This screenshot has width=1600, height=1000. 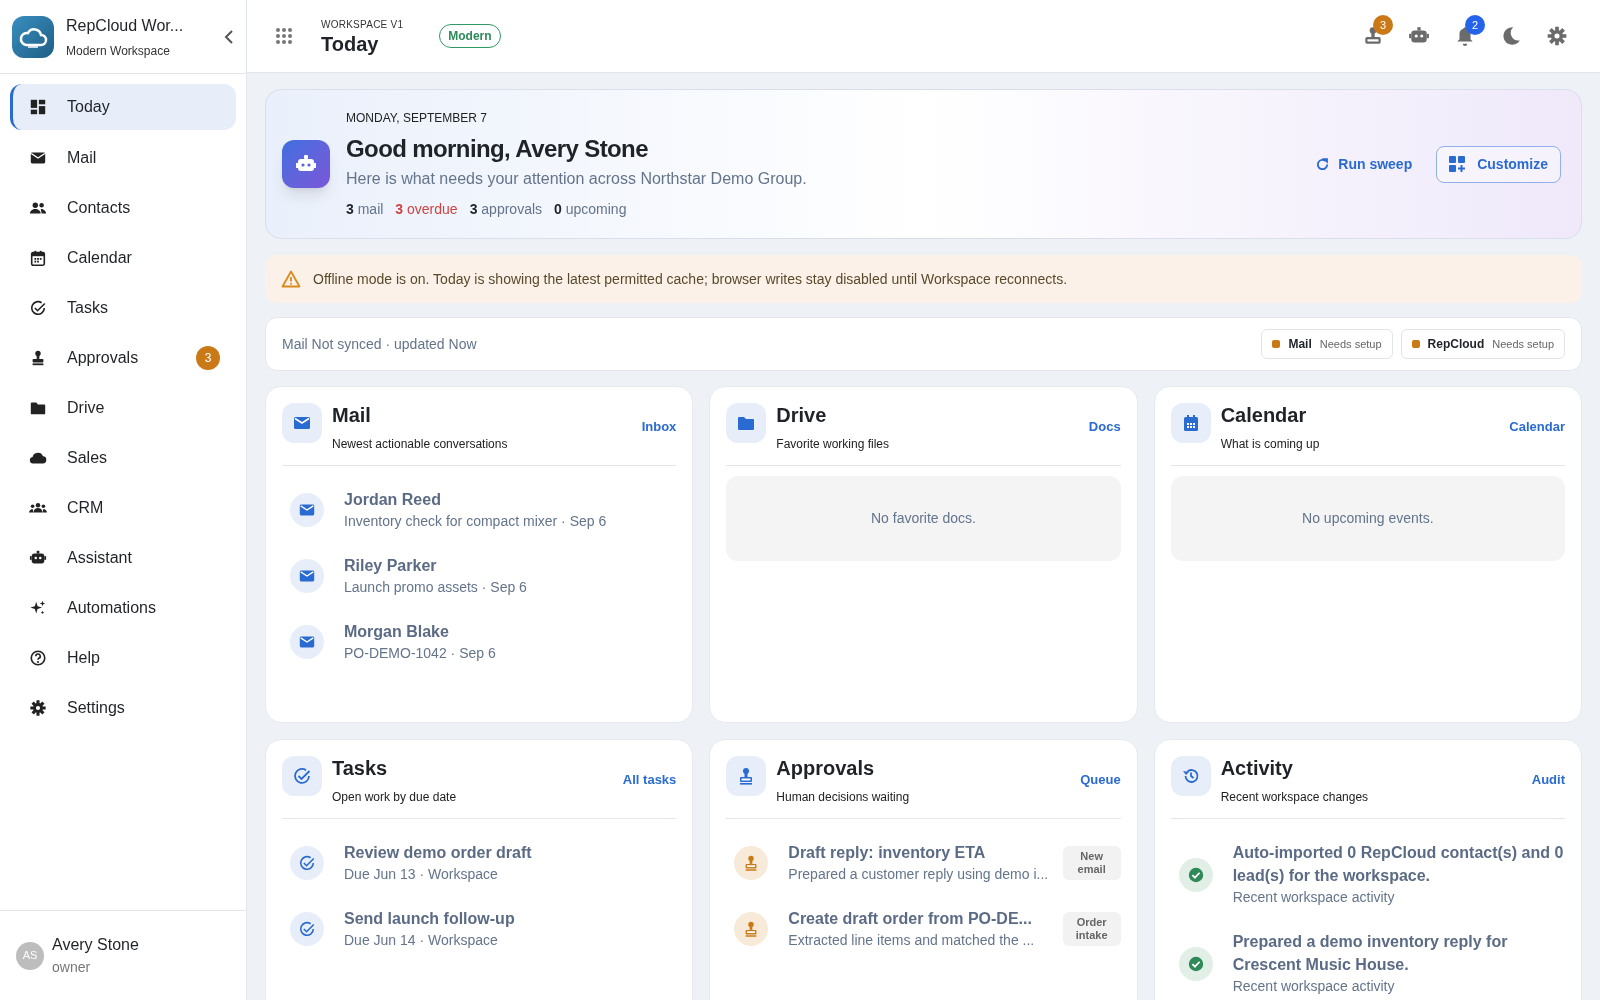 What do you see at coordinates (1100, 780) in the screenshot?
I see `card-link: Queue` at bounding box center [1100, 780].